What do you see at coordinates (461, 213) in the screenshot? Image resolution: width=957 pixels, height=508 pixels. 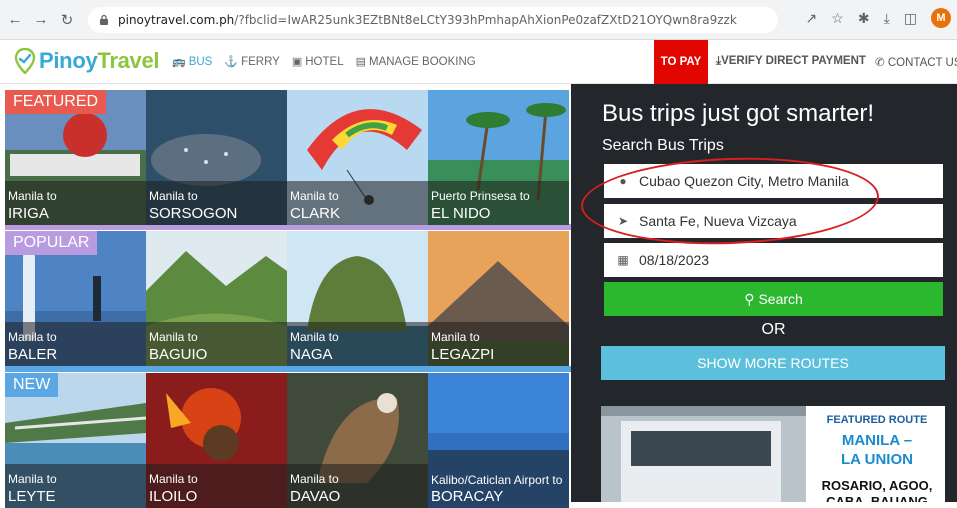 I see `tile-destination: EL NIDO` at bounding box center [461, 213].